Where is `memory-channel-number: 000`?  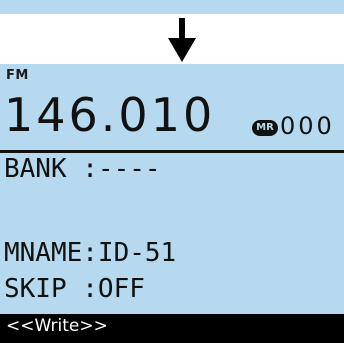 memory-channel-number: 000 is located at coordinates (307, 126).